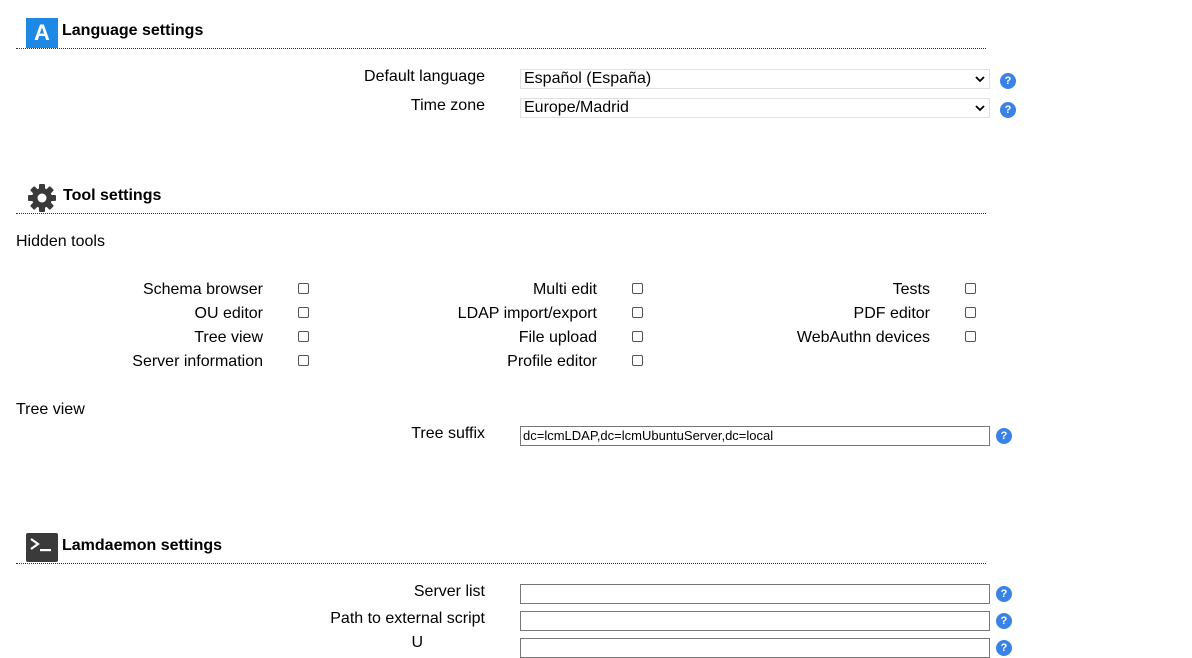  What do you see at coordinates (576, 107) in the screenshot?
I see `time-zone-value: Europe/Madrid` at bounding box center [576, 107].